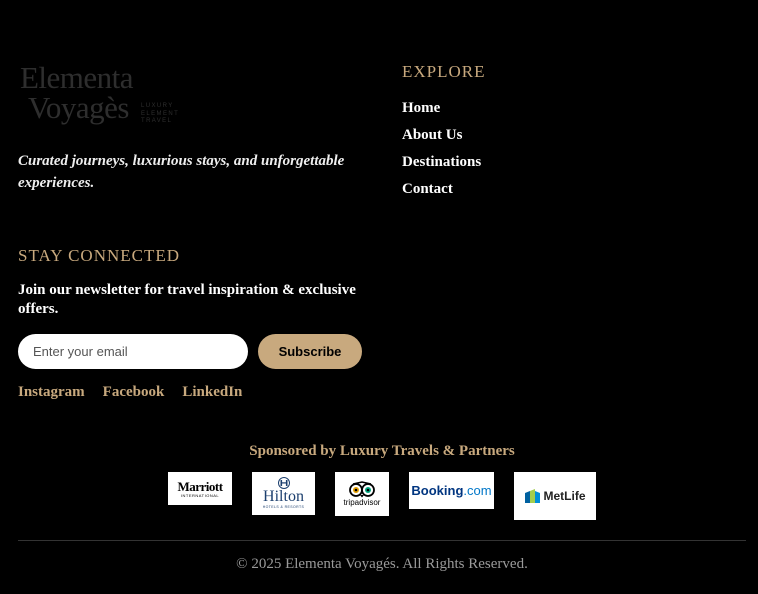 The height and width of the screenshot is (594, 758). I want to click on booking-wordmark: Booking, so click(437, 490).